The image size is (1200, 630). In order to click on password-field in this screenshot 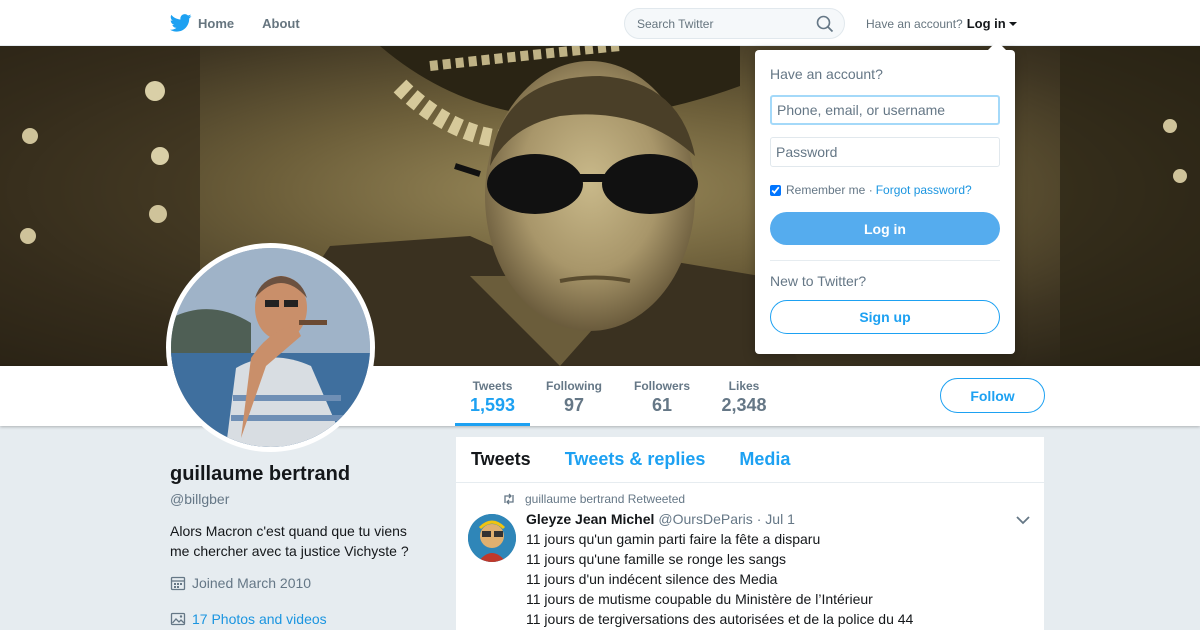, I will do `click(885, 152)`.